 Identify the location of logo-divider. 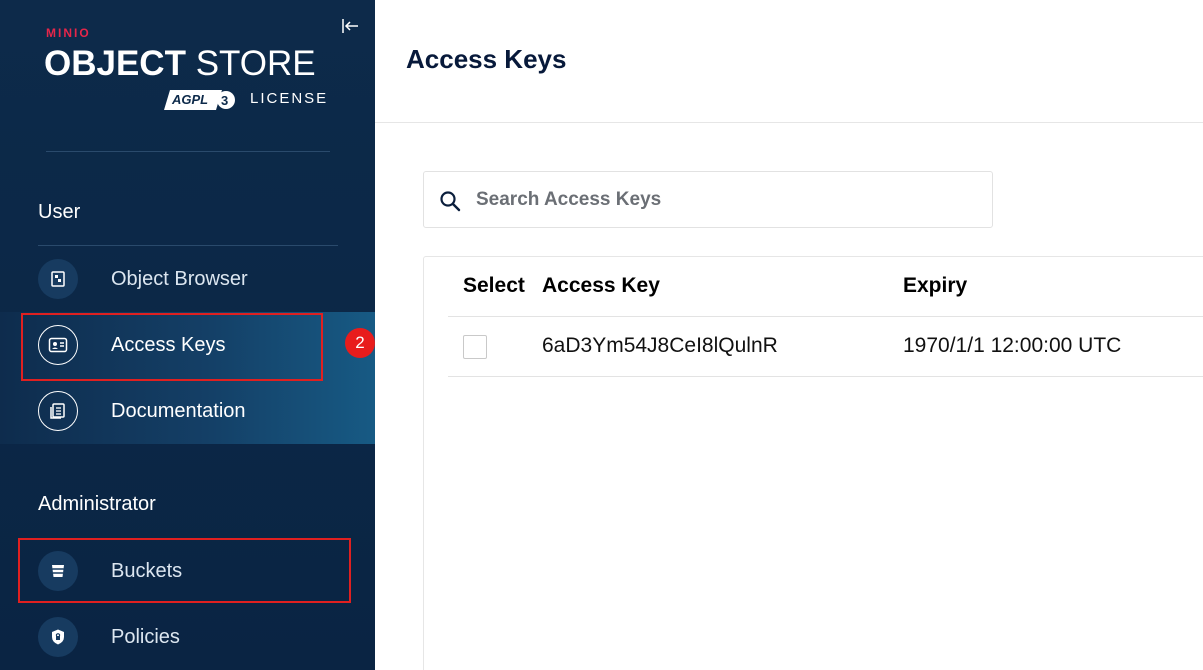
(188, 151).